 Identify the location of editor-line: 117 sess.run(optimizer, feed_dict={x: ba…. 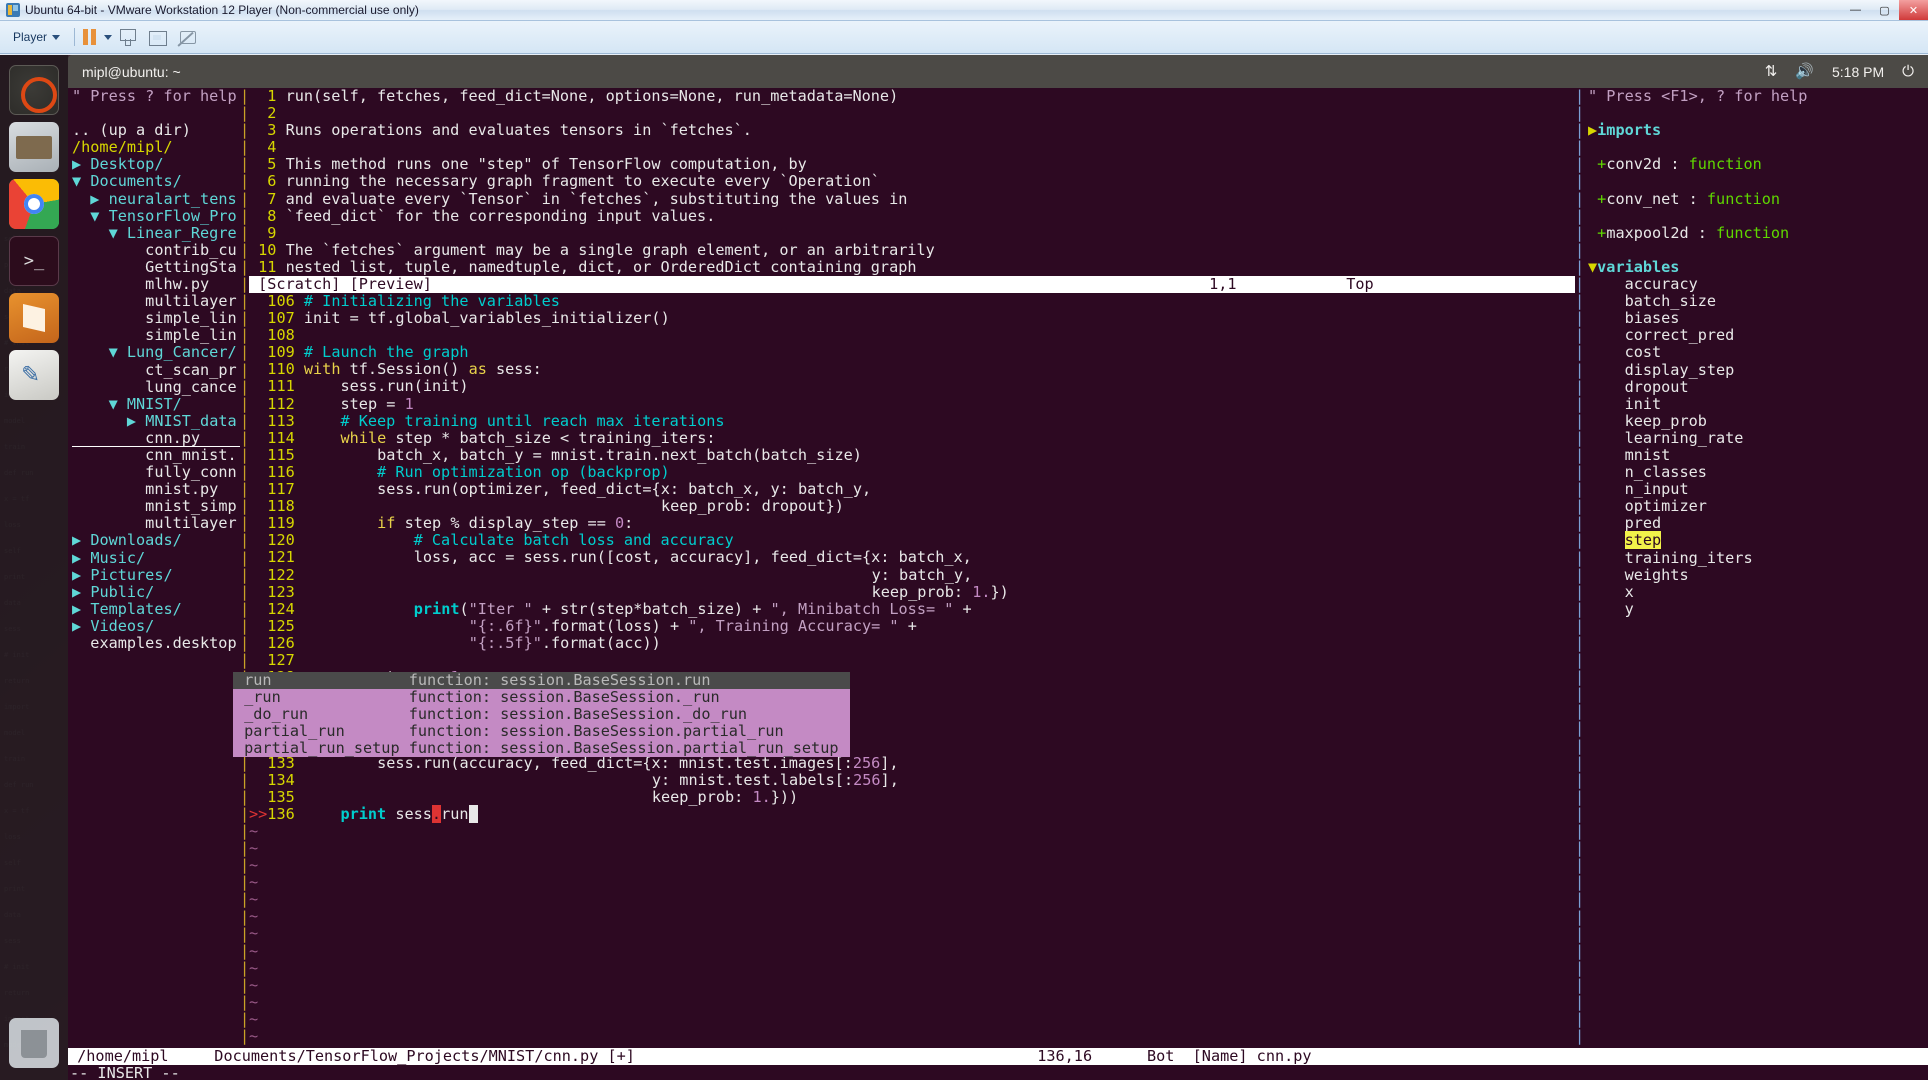
(912, 489).